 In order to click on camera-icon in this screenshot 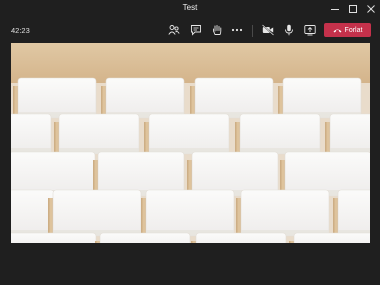, I will do `click(268, 30)`.